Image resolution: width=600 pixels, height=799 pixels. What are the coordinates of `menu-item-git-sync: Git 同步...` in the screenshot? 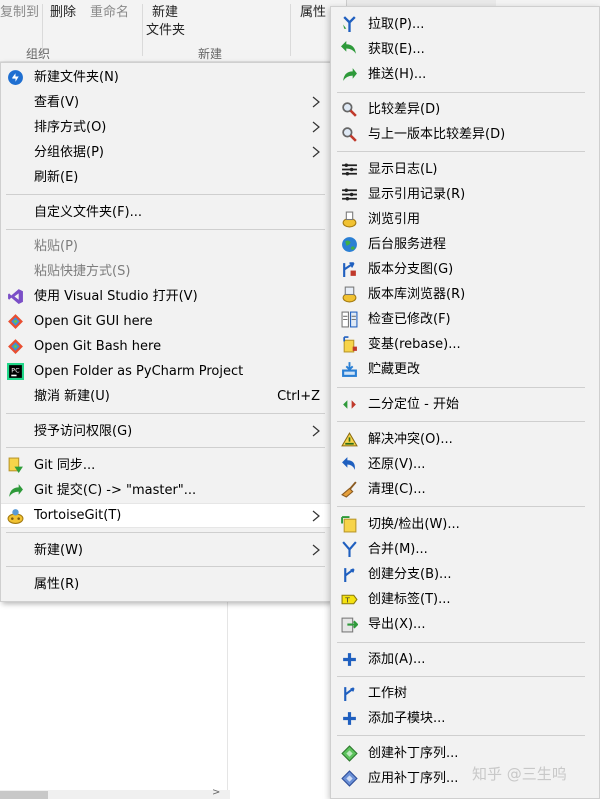 It's located at (165, 465).